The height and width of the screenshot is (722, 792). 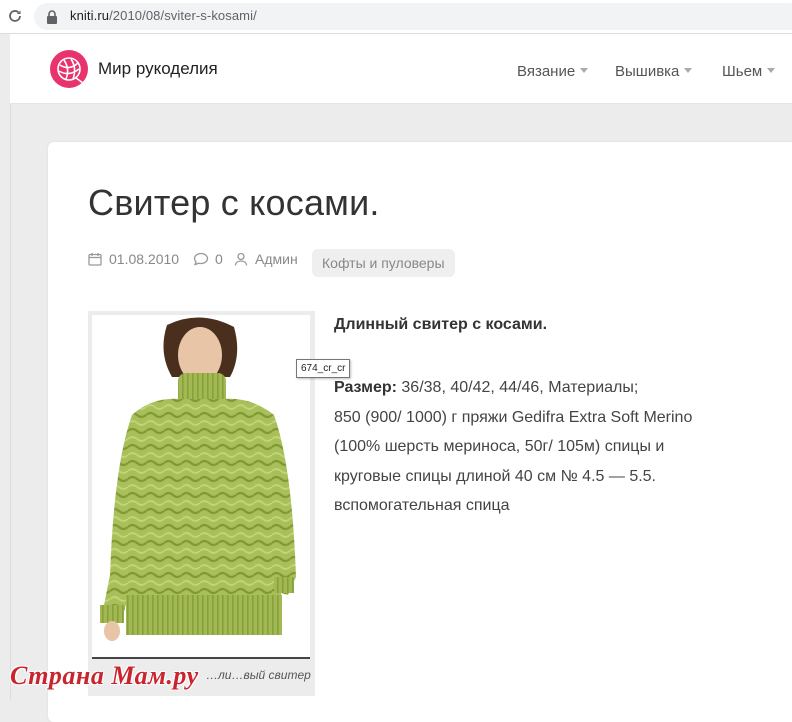 I want to click on nav-label: Шьем, so click(x=742, y=71).